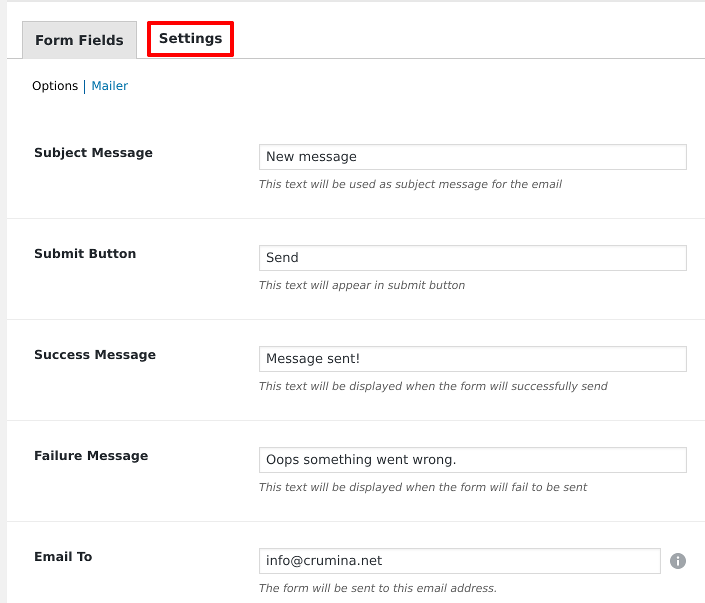 This screenshot has height=603, width=705. I want to click on text-input: Oops something went wrong., so click(473, 460).